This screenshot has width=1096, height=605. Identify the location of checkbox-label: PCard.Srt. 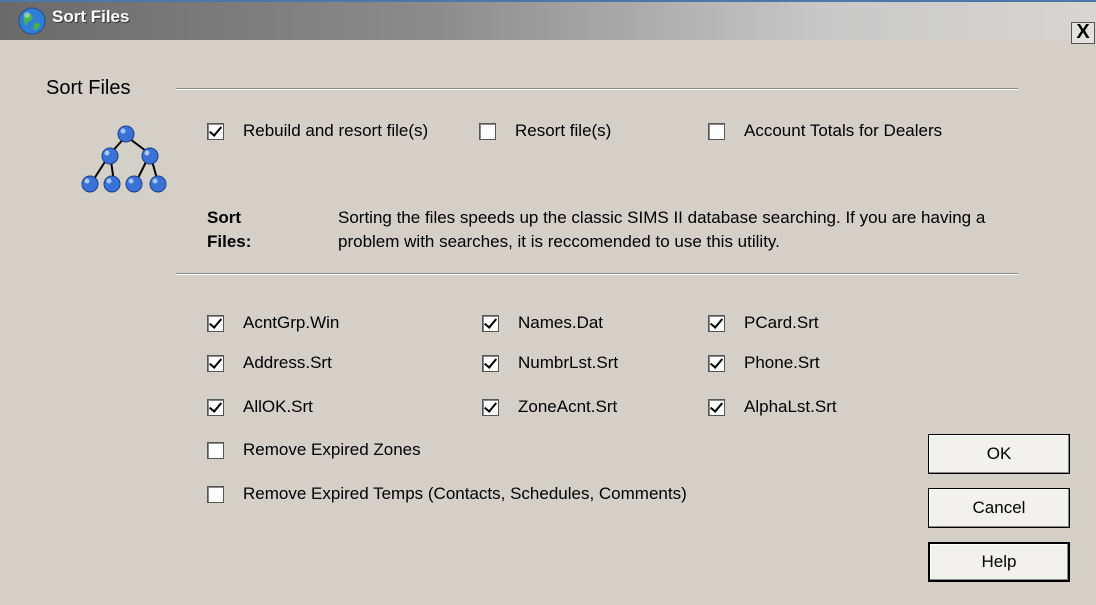
(781, 322).